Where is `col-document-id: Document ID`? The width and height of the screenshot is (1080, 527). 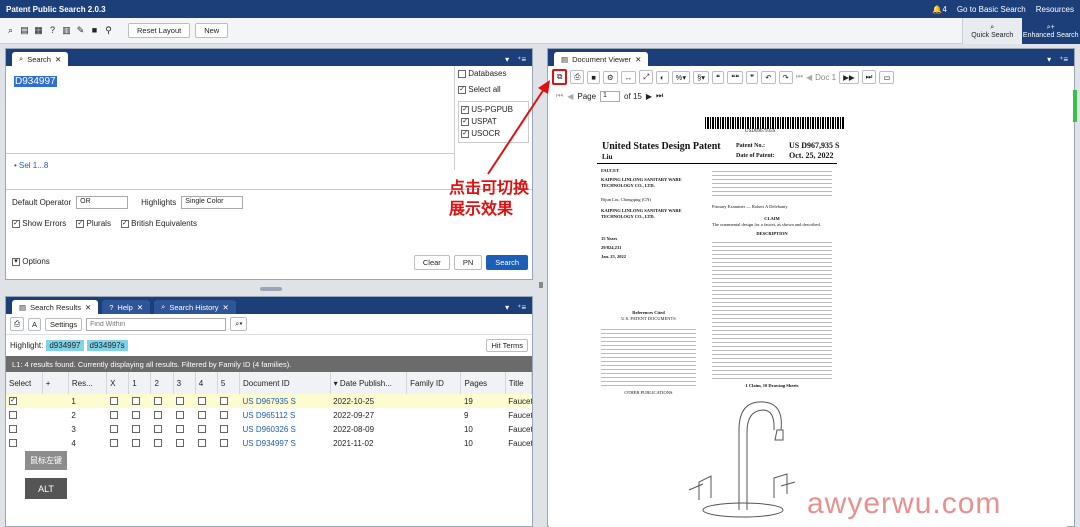 col-document-id: Document ID is located at coordinates (285, 383).